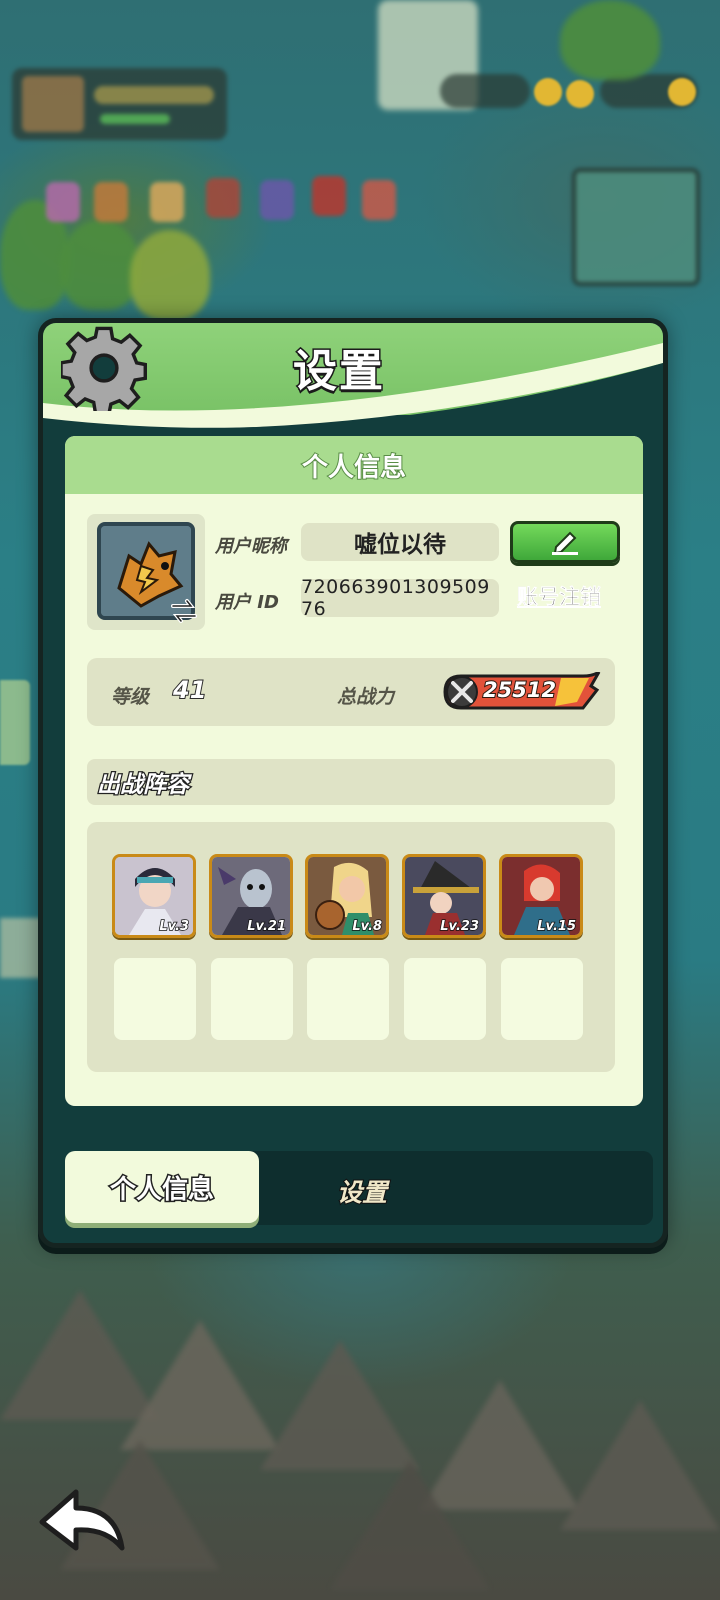  What do you see at coordinates (189, 690) in the screenshot?
I see `level-value: 41` at bounding box center [189, 690].